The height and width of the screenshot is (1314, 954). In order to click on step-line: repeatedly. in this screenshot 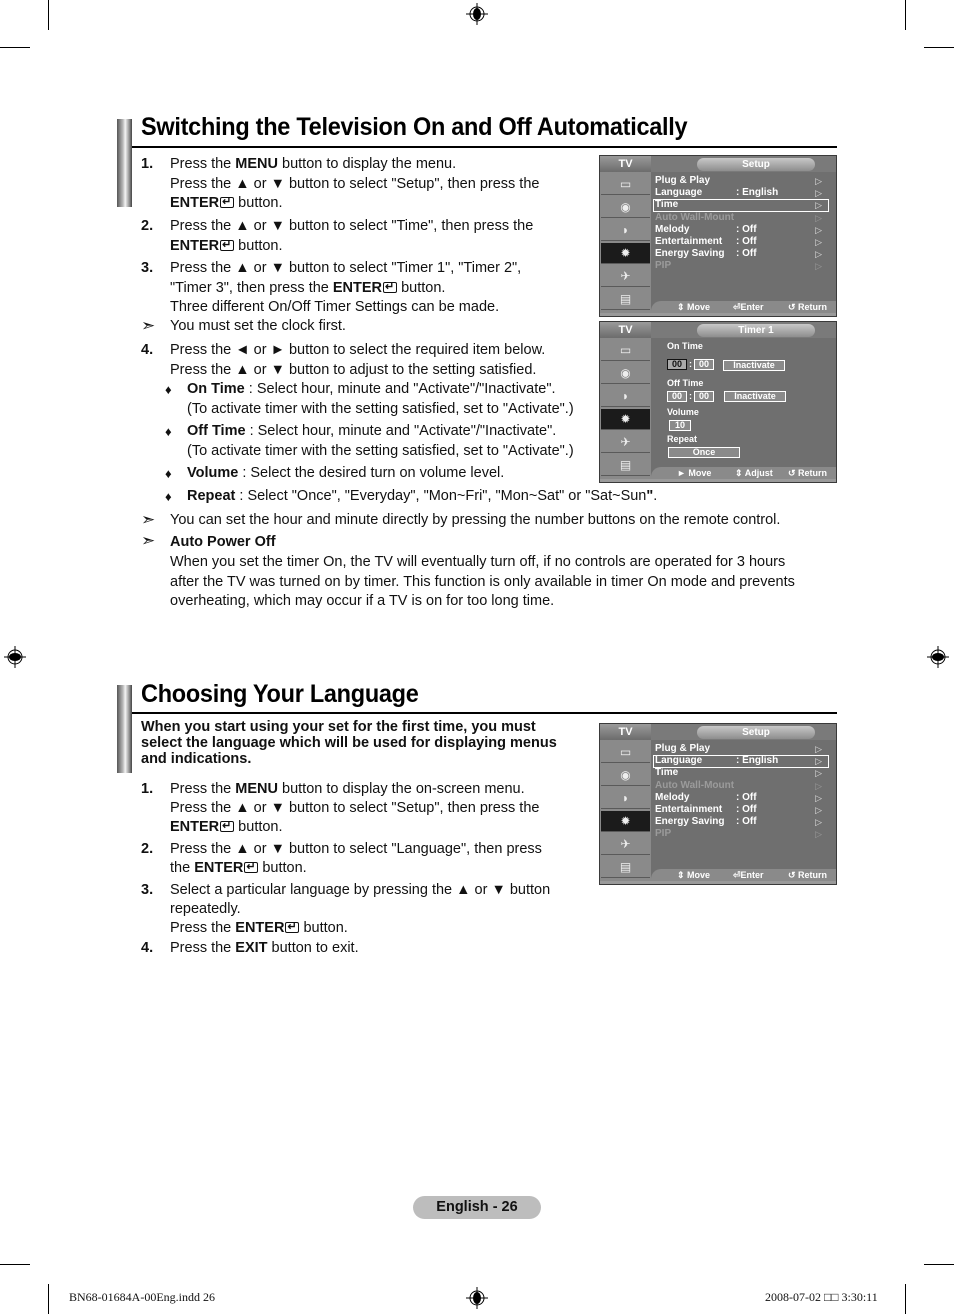, I will do `click(205, 909)`.